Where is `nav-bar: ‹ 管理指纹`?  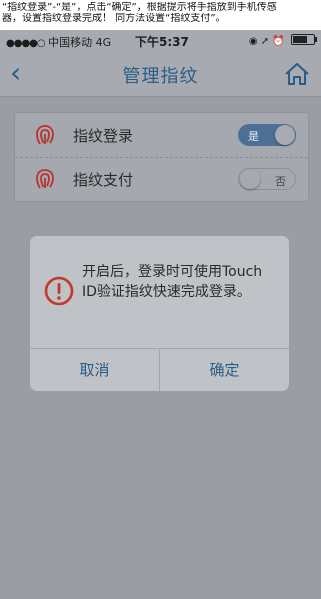 nav-bar: ‹ 管理指纹 is located at coordinates (160, 74).